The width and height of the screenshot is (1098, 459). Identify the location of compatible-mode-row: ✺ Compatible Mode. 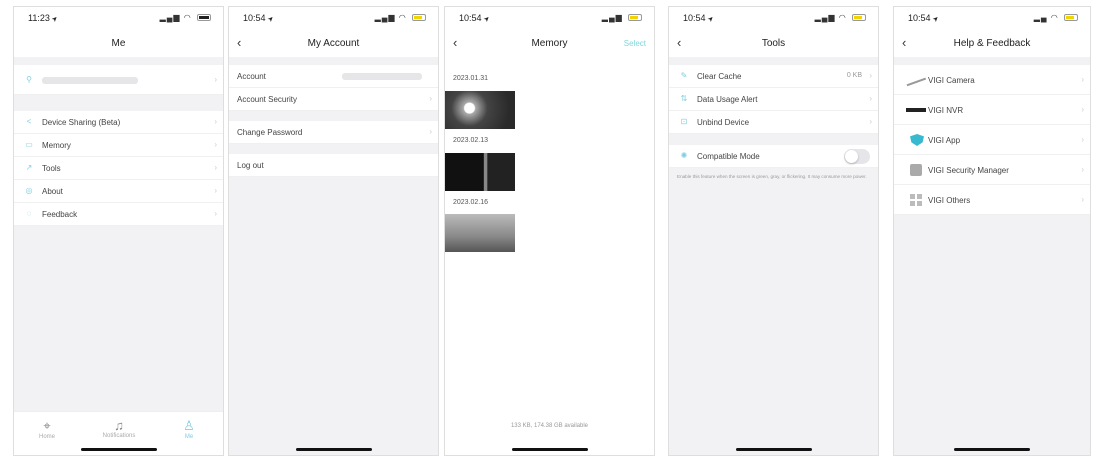
(773, 156).